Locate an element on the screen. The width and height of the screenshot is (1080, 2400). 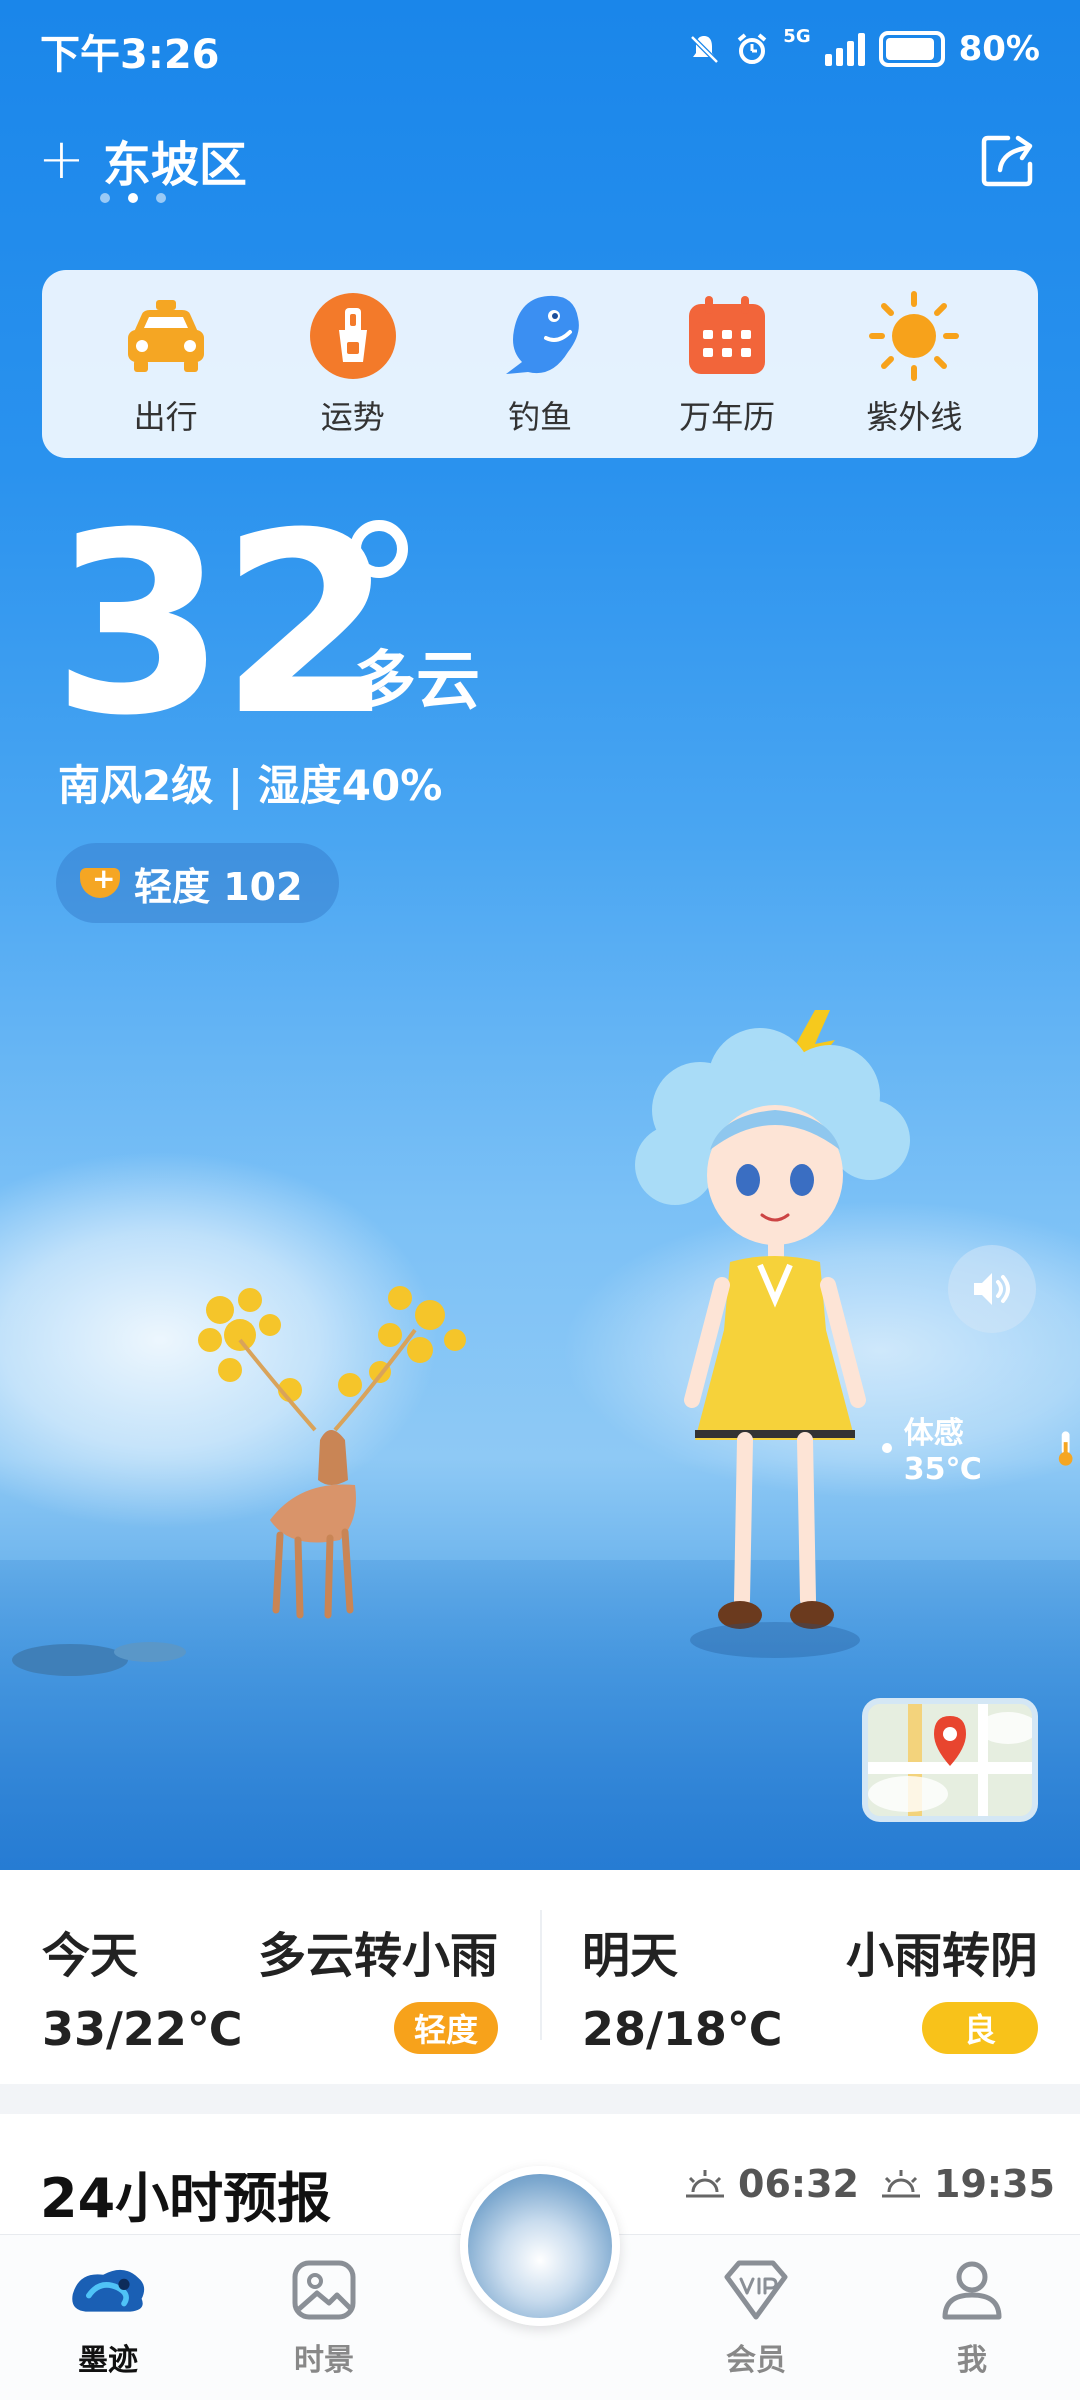
two-day-forecast: 今天 多云转小雨 33/22℃ 轻度 明天 小雨转阴 28/18℃ 良 is located at coordinates (540, 1977).